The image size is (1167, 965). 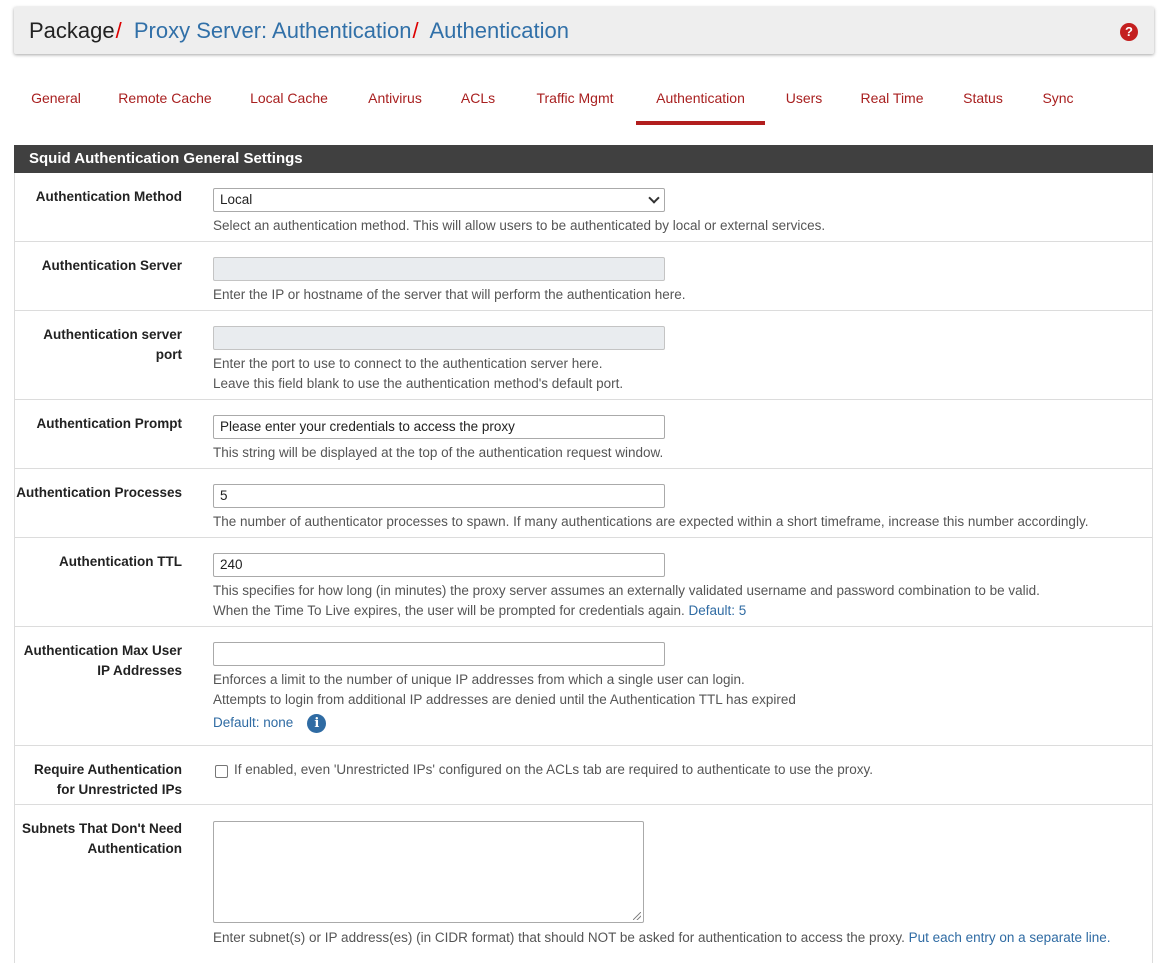 What do you see at coordinates (439, 565) in the screenshot?
I see `authentication-ttl-input: 240` at bounding box center [439, 565].